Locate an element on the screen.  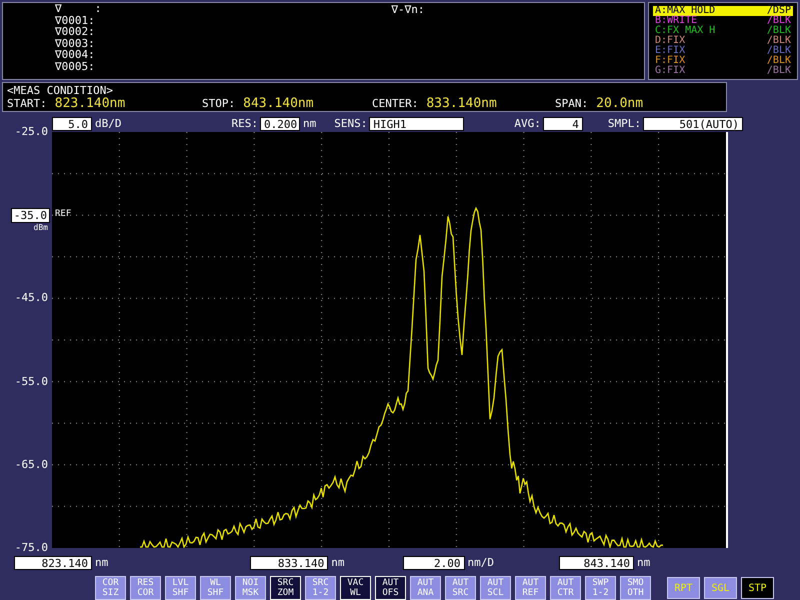
softkey: VAC WL is located at coordinates (355, 588).